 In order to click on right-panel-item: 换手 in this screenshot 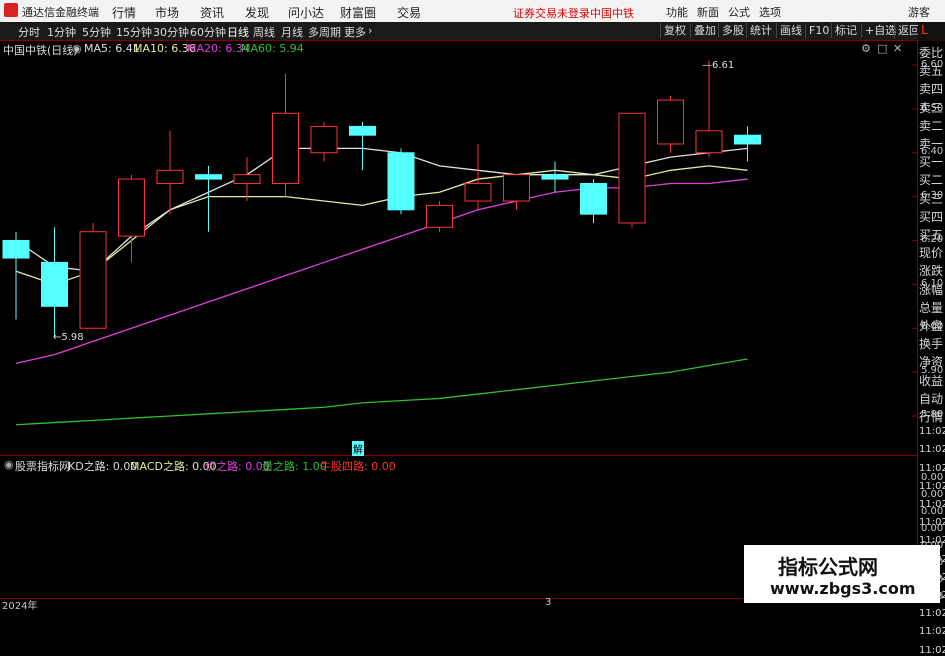, I will do `click(931, 343)`.